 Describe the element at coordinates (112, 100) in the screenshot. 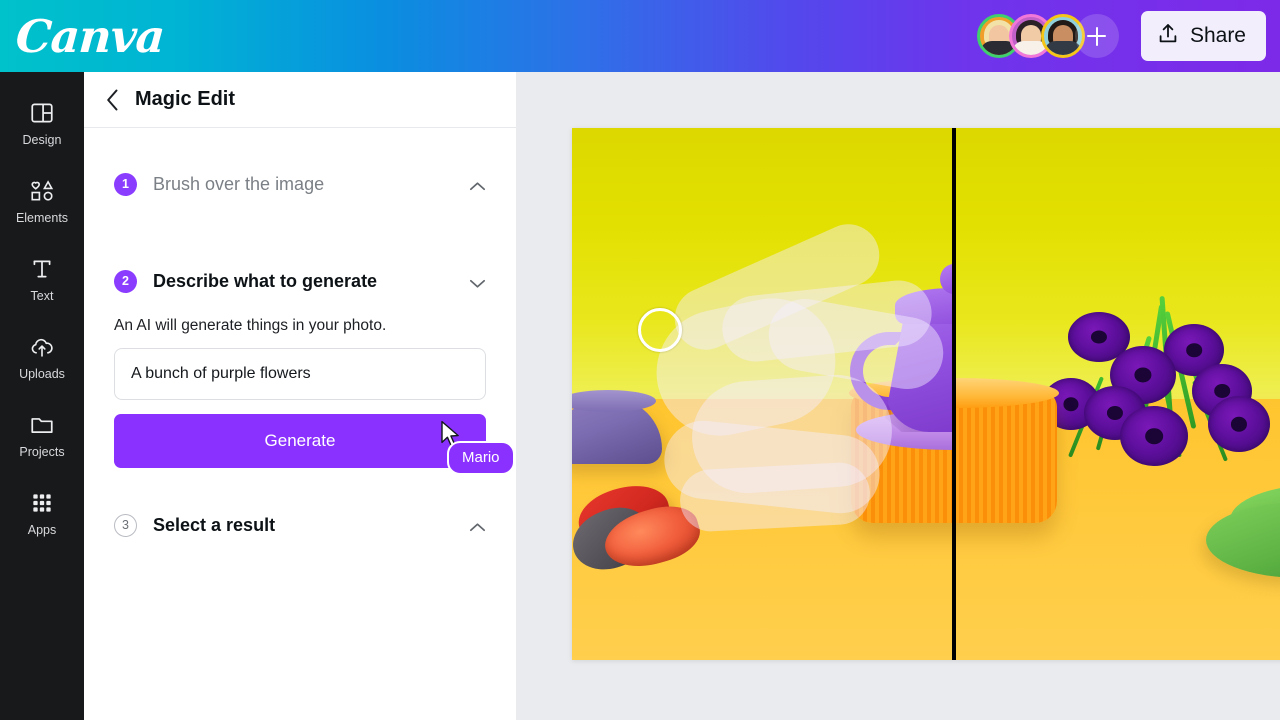

I see `chevron-left-icon` at that location.